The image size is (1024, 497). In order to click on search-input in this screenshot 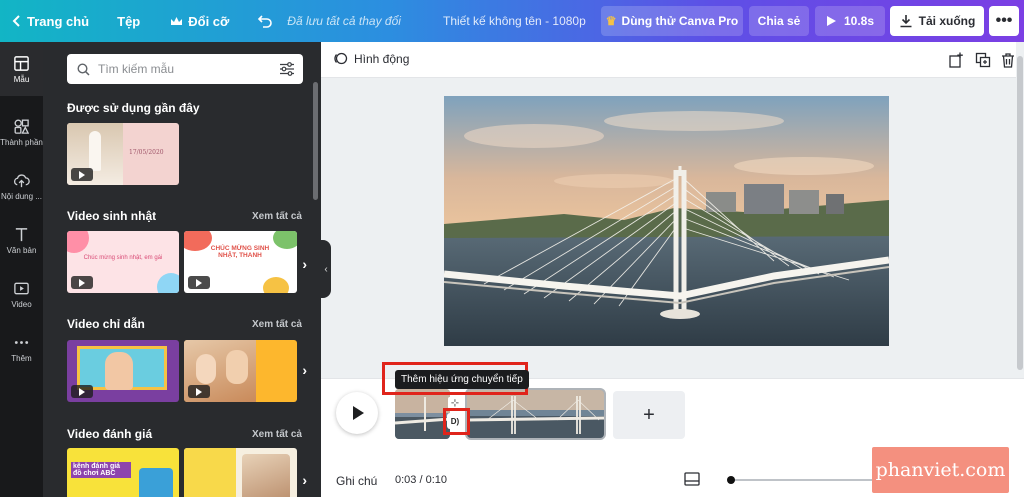, I will do `click(178, 69)`.